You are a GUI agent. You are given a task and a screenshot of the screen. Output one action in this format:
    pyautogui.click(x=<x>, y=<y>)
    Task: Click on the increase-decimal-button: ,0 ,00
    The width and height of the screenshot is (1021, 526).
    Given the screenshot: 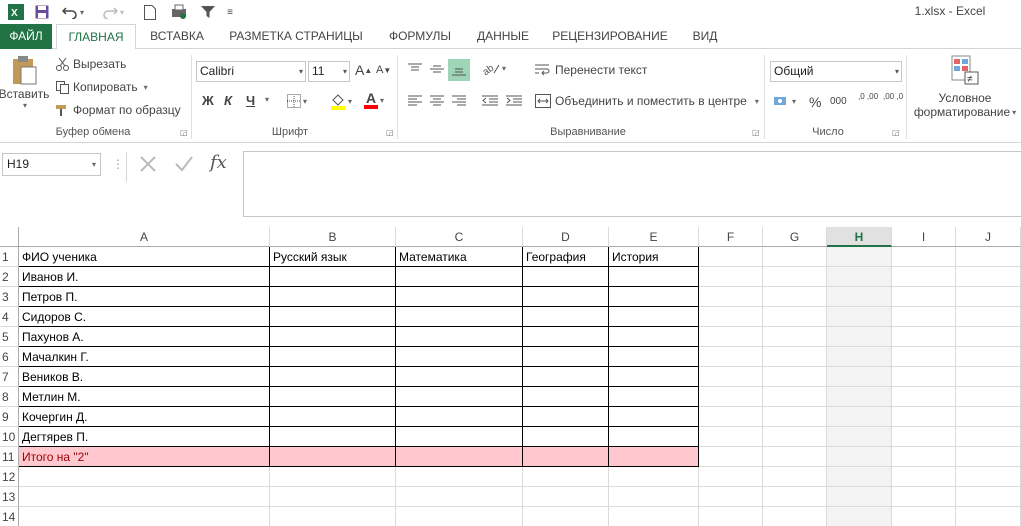 What is the action you would take?
    pyautogui.click(x=868, y=97)
    